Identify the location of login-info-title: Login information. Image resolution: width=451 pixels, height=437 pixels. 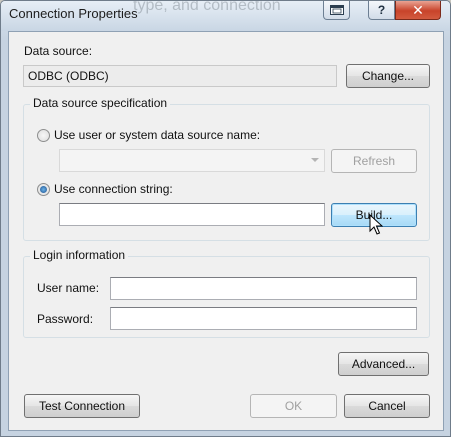
(79, 255).